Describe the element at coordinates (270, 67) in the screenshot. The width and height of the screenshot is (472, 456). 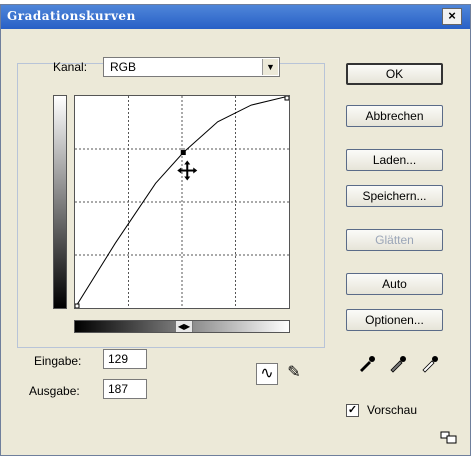
I see `chevron-down-icon: ▼` at that location.